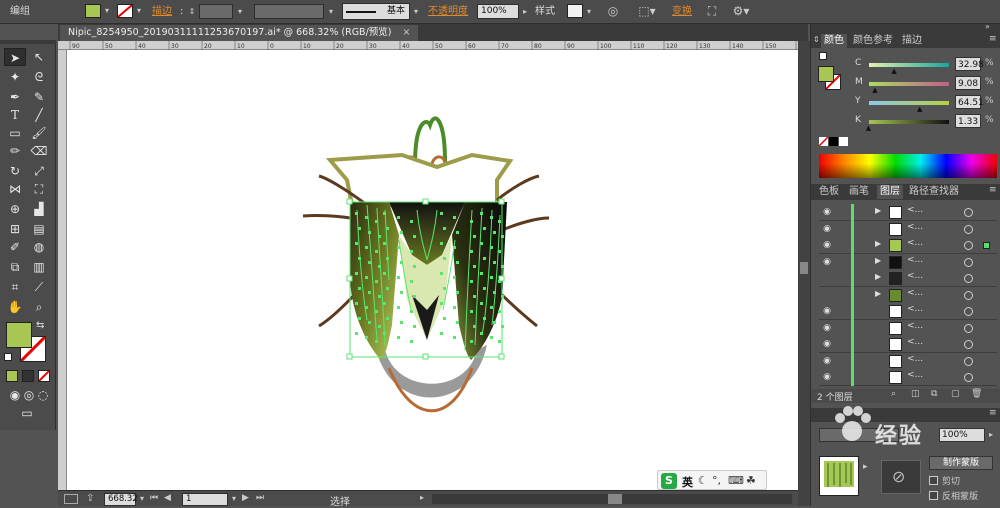  What do you see at coordinates (154, 498) in the screenshot?
I see `first-artboard-icon: ⏮` at bounding box center [154, 498].